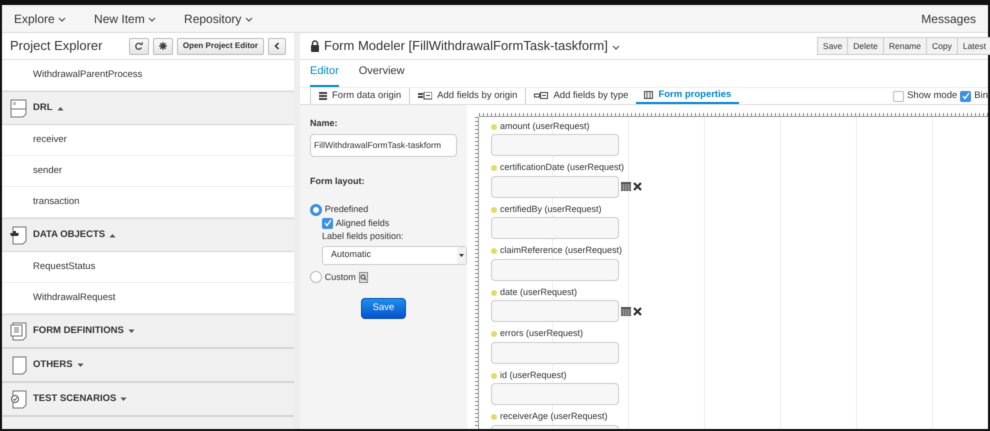  Describe the element at coordinates (542, 333) in the screenshot. I see `field-label: errors (userRequest)` at that location.